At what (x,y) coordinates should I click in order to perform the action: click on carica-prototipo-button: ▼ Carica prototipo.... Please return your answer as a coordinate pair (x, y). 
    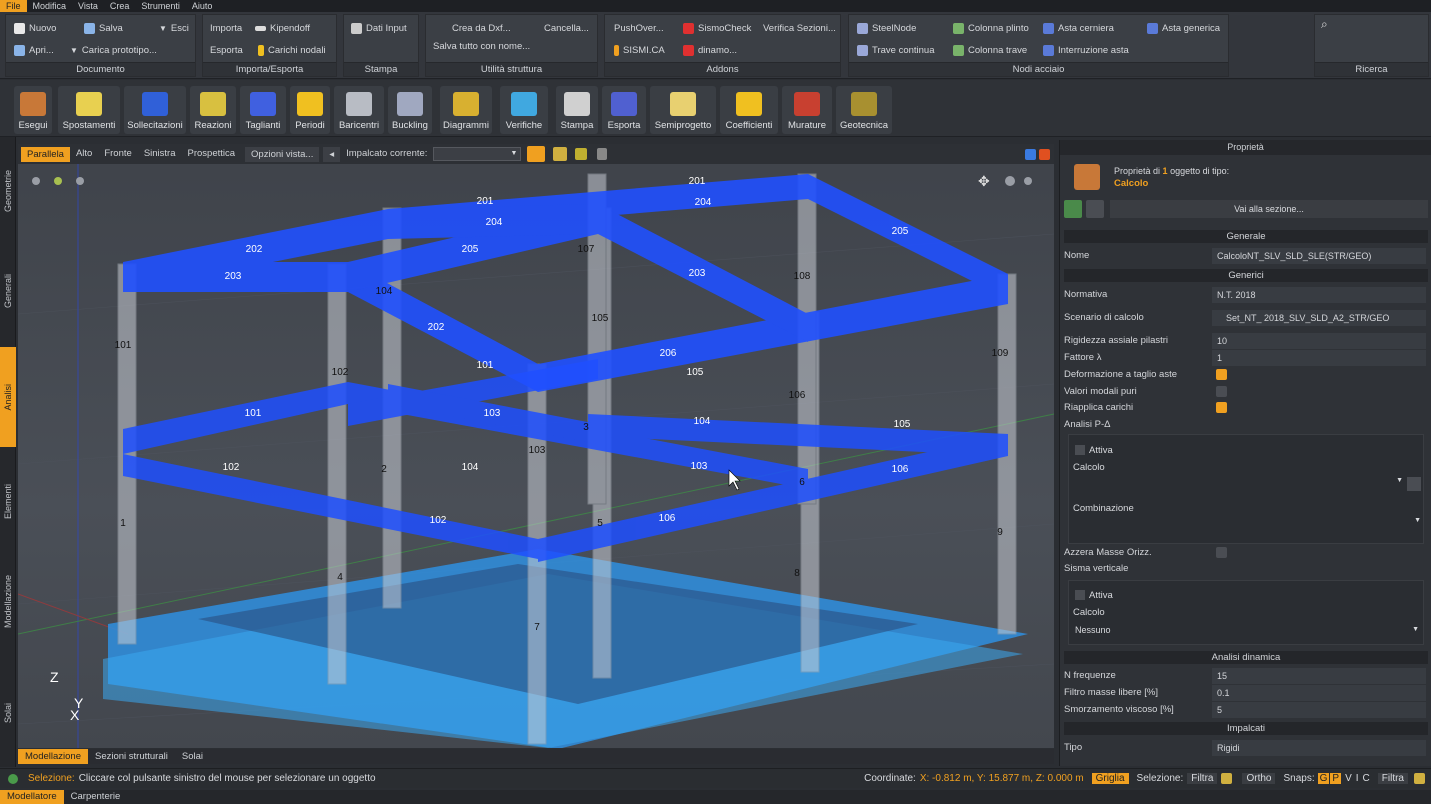
    Looking at the image, I should click on (113, 50).